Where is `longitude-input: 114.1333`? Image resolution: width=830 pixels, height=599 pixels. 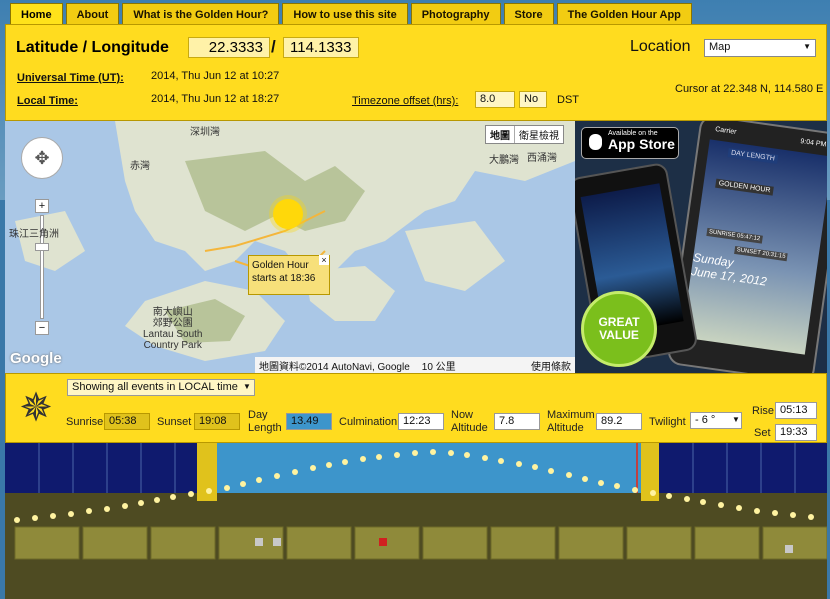 longitude-input: 114.1333 is located at coordinates (321, 47).